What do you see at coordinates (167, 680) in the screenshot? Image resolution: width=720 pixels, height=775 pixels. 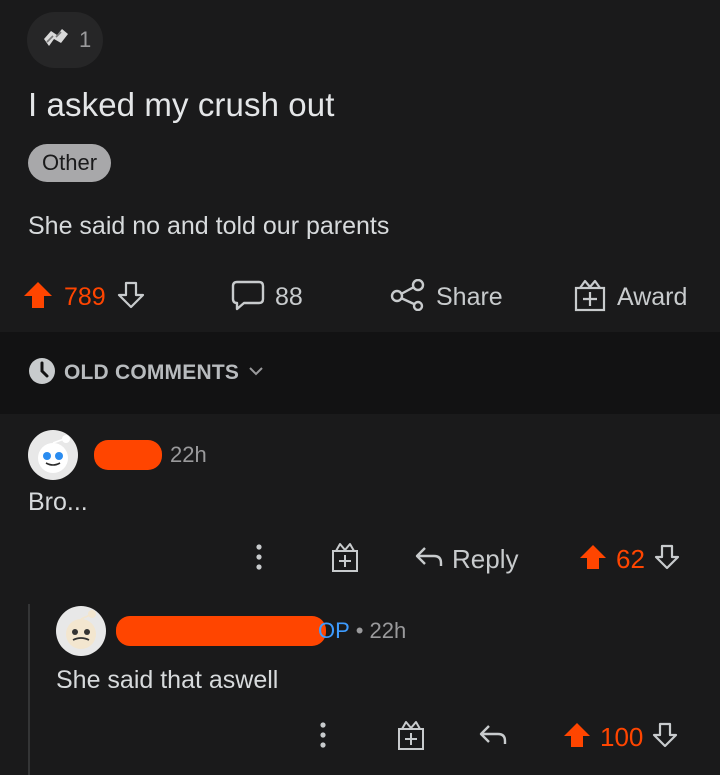 I see `comment-body: She said that aswell` at bounding box center [167, 680].